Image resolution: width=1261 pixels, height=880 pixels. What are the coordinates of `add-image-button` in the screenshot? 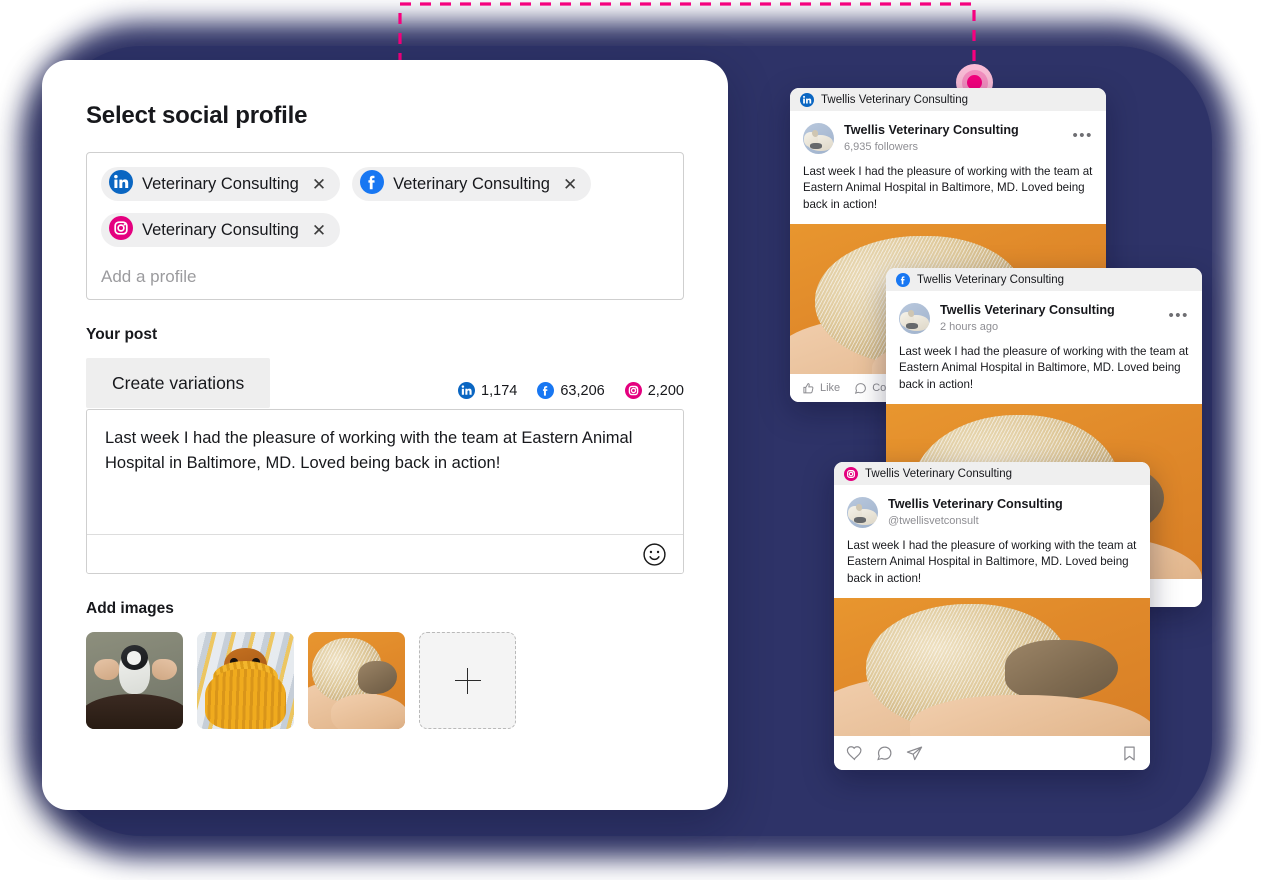 It's located at (467, 680).